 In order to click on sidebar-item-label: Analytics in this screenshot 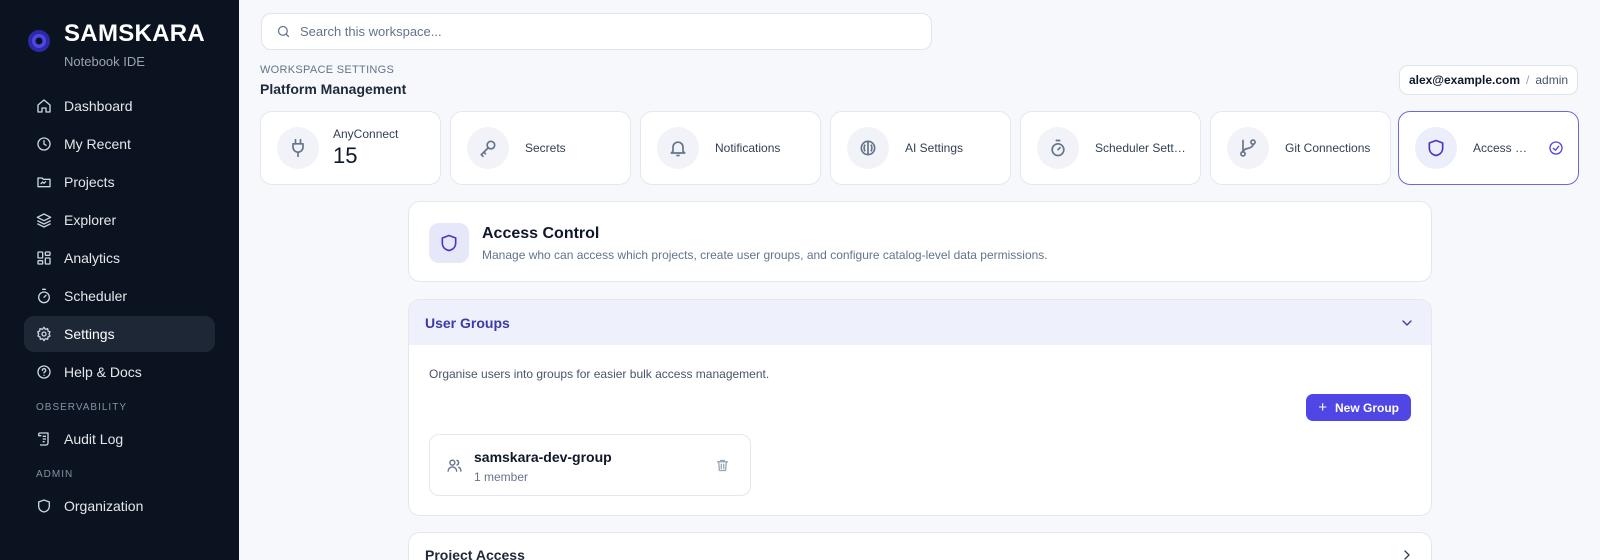, I will do `click(92, 258)`.